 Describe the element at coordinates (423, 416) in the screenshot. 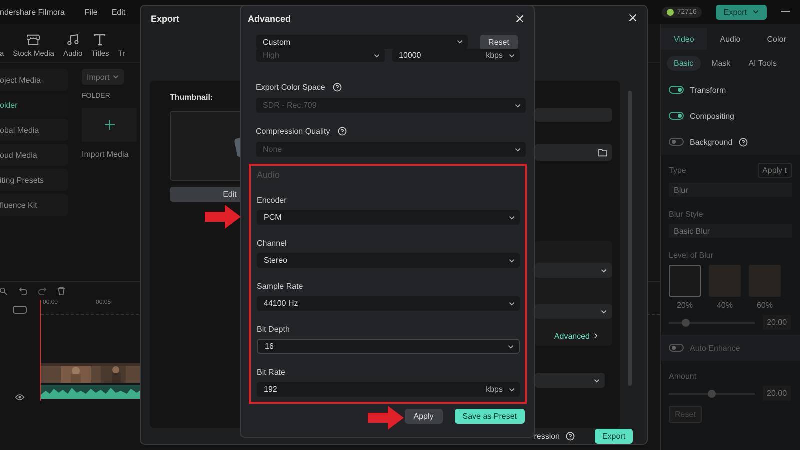

I see `apply-button: Apply` at that location.